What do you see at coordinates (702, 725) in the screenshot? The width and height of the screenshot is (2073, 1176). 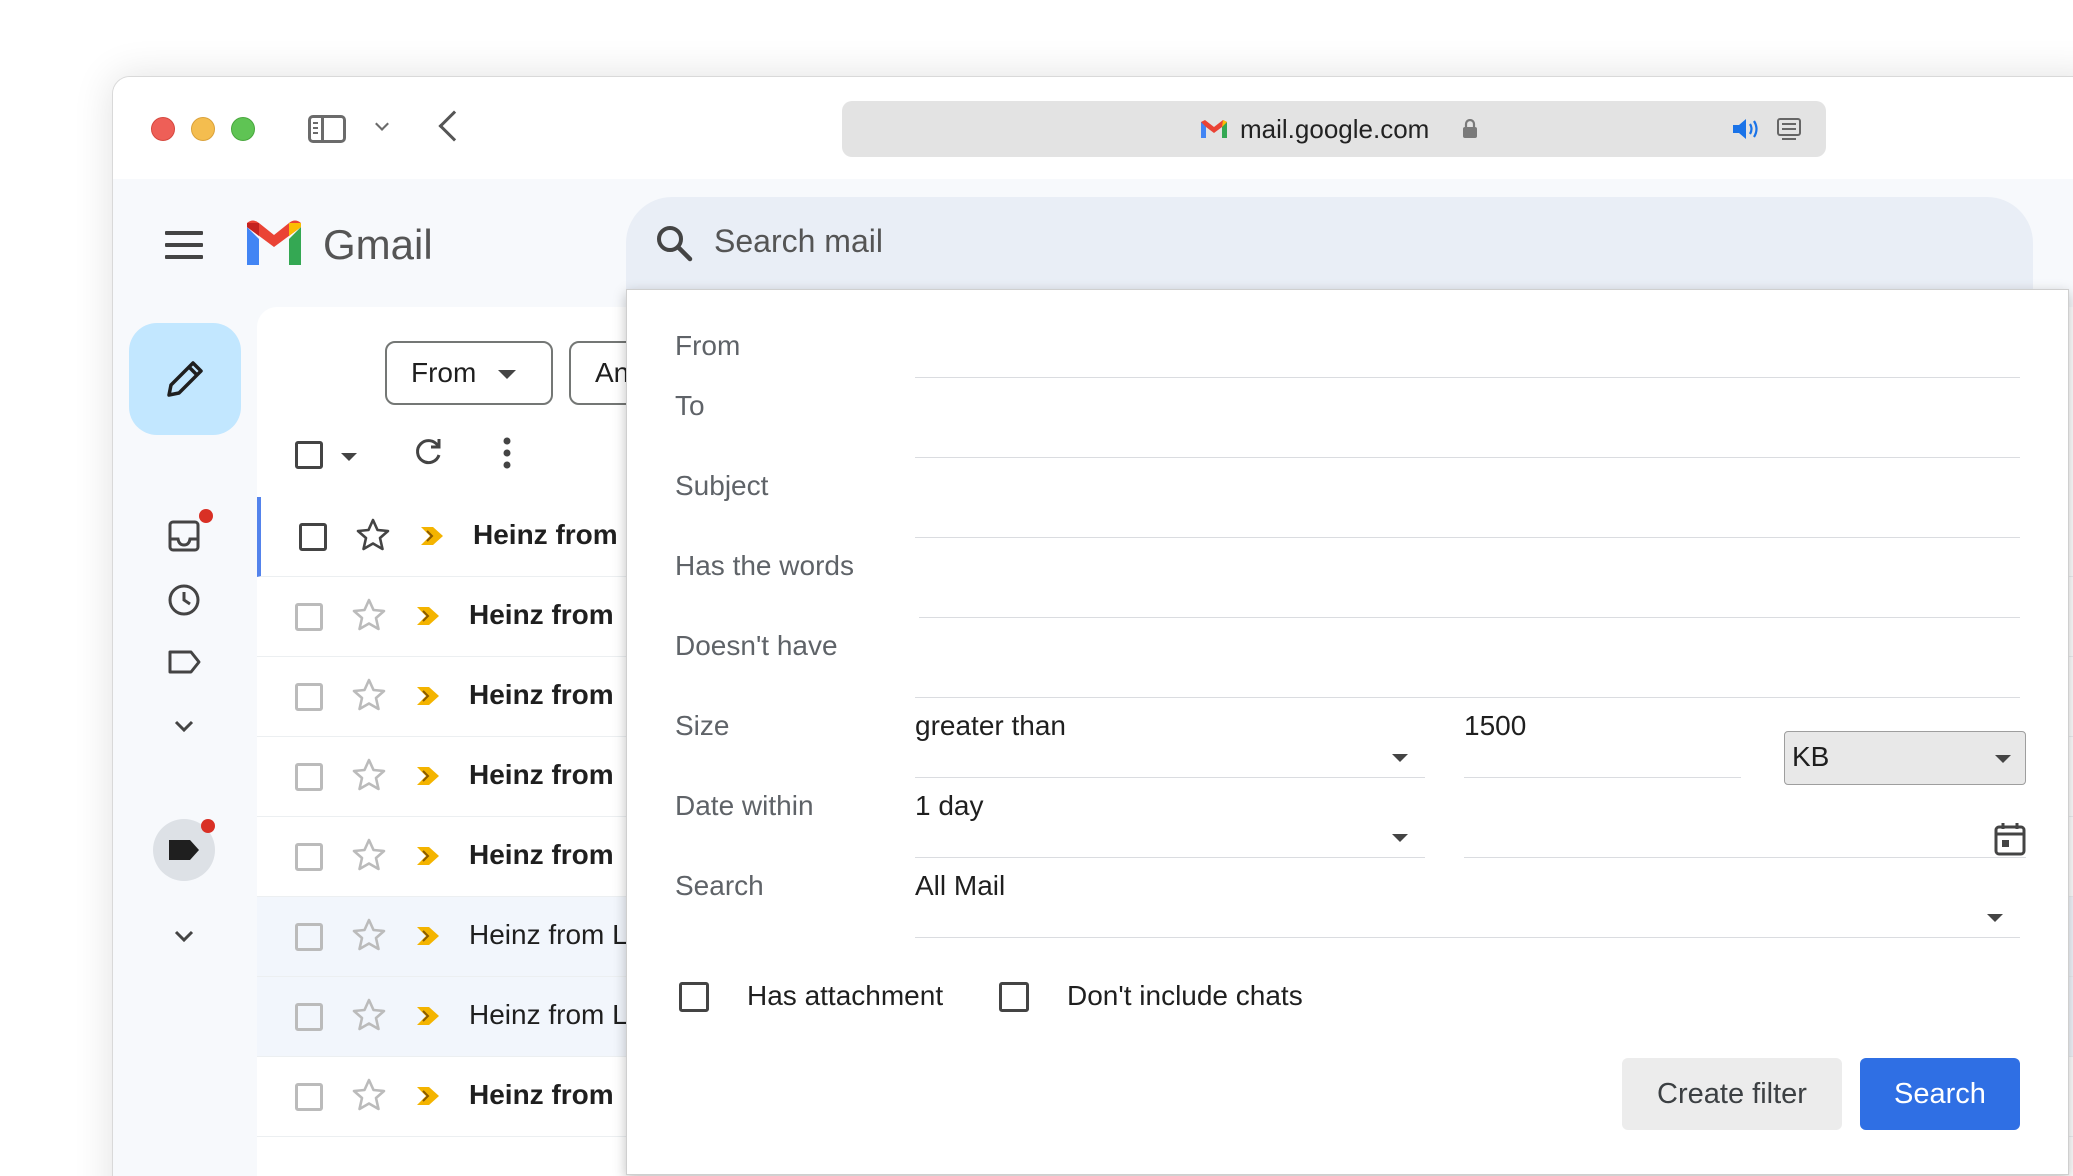 I see `size-label: Size` at bounding box center [702, 725].